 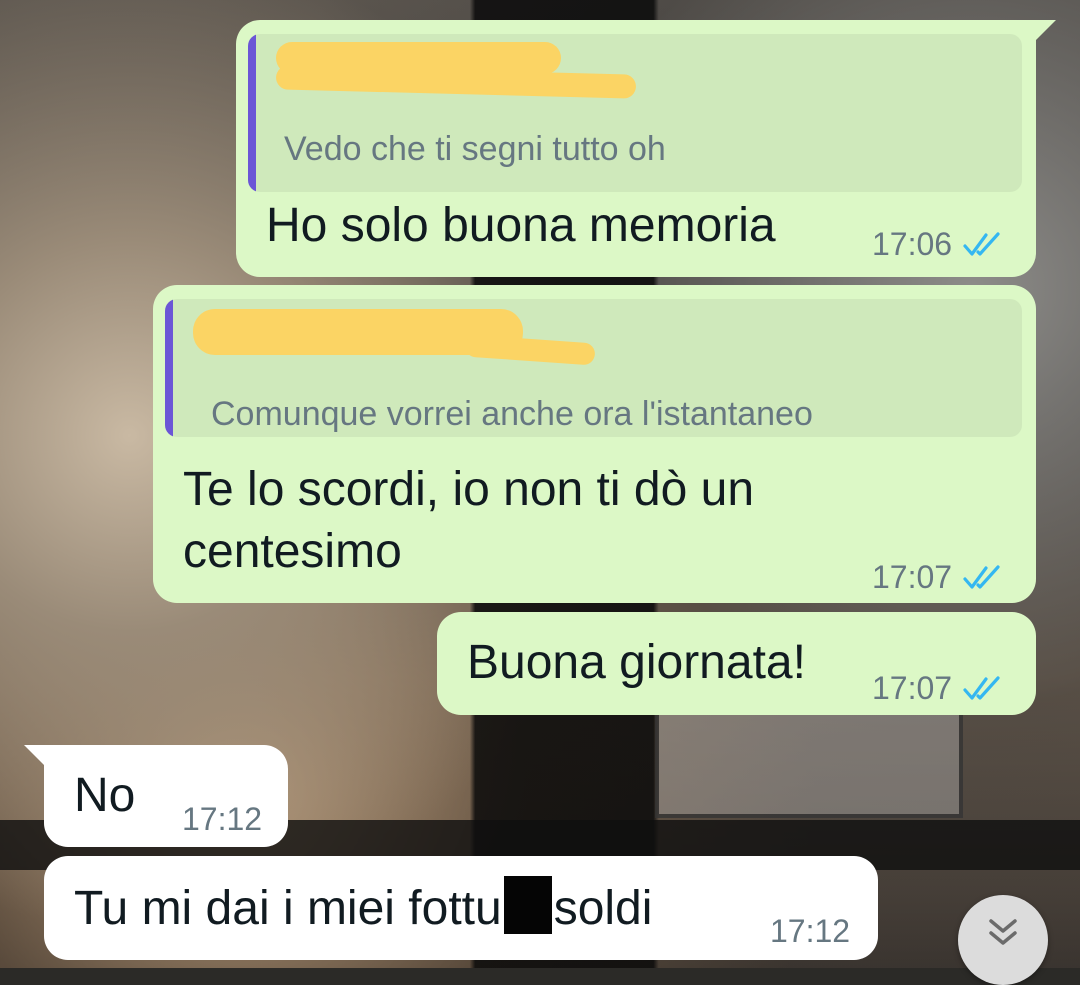 What do you see at coordinates (809, 759) in the screenshot?
I see `wallpaper-window` at bounding box center [809, 759].